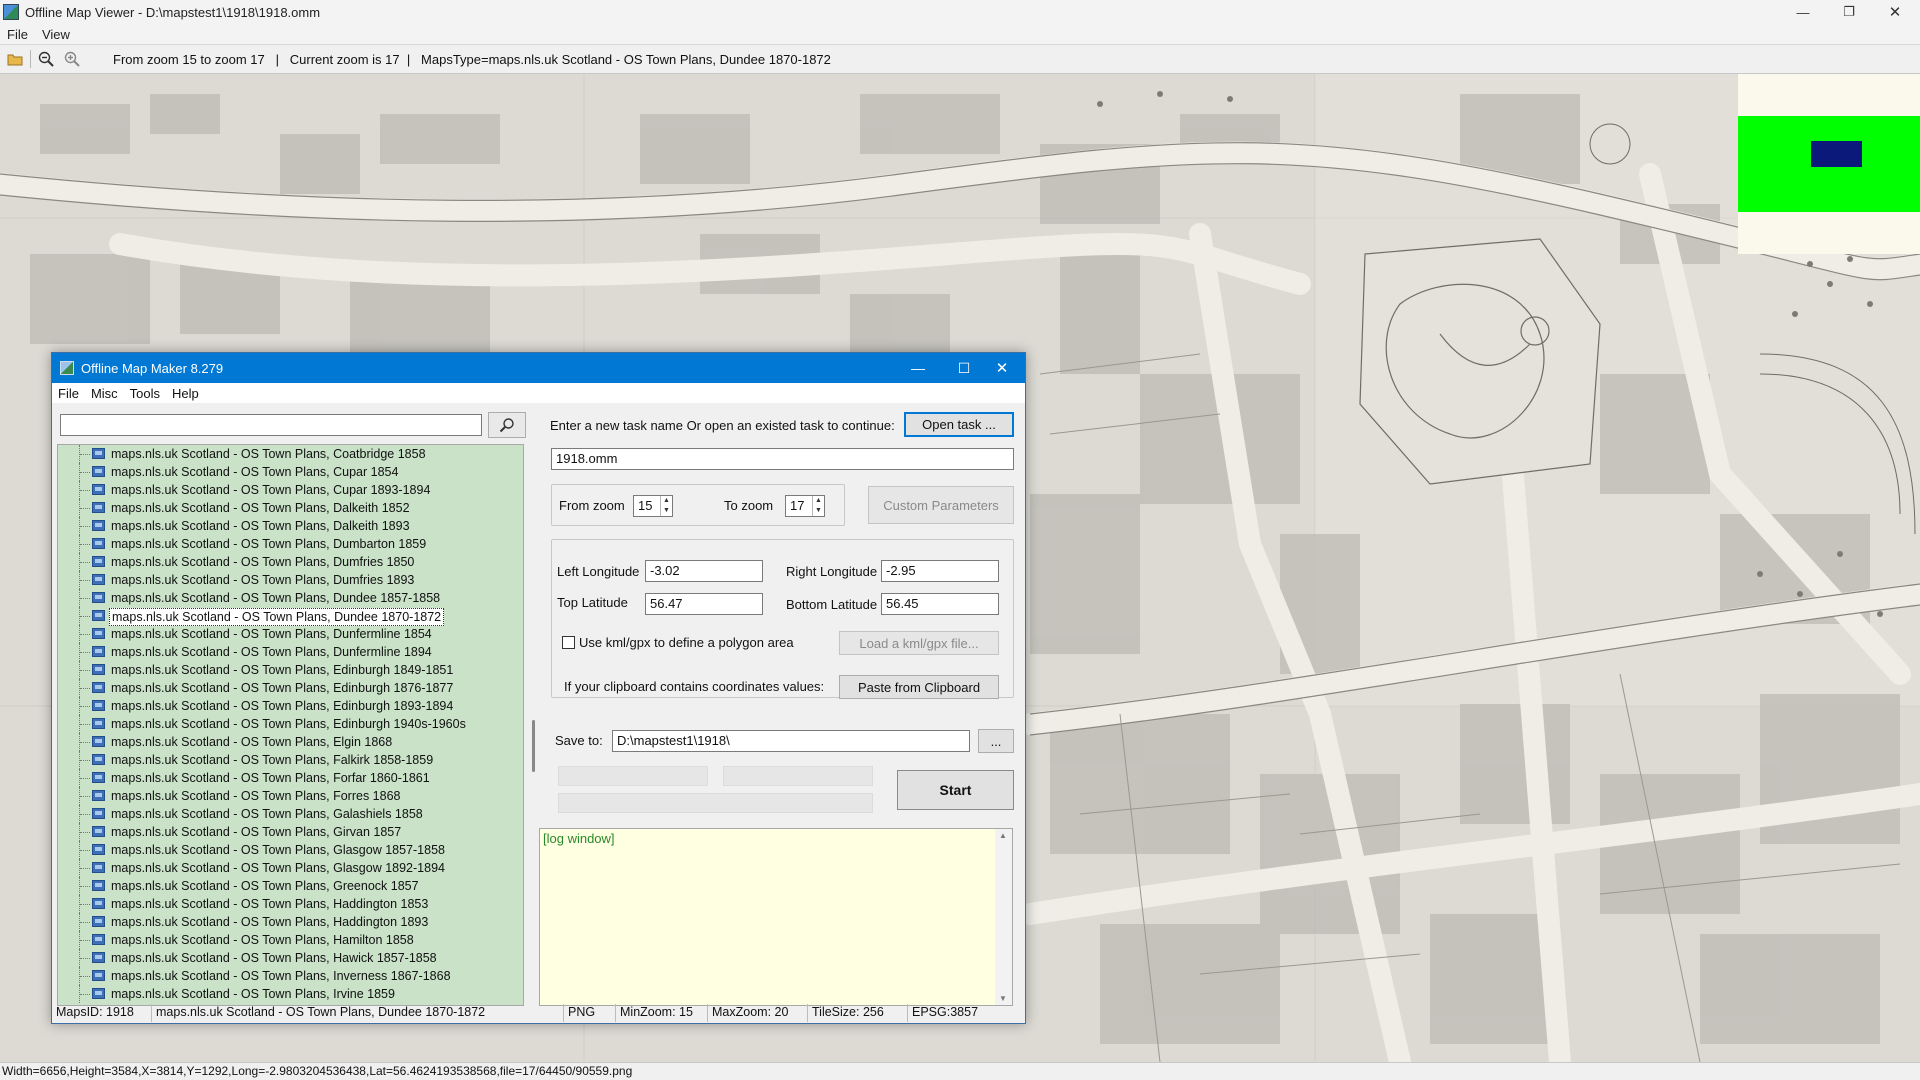  What do you see at coordinates (782, 459) in the screenshot?
I see `task-name-input: 1918.omm` at bounding box center [782, 459].